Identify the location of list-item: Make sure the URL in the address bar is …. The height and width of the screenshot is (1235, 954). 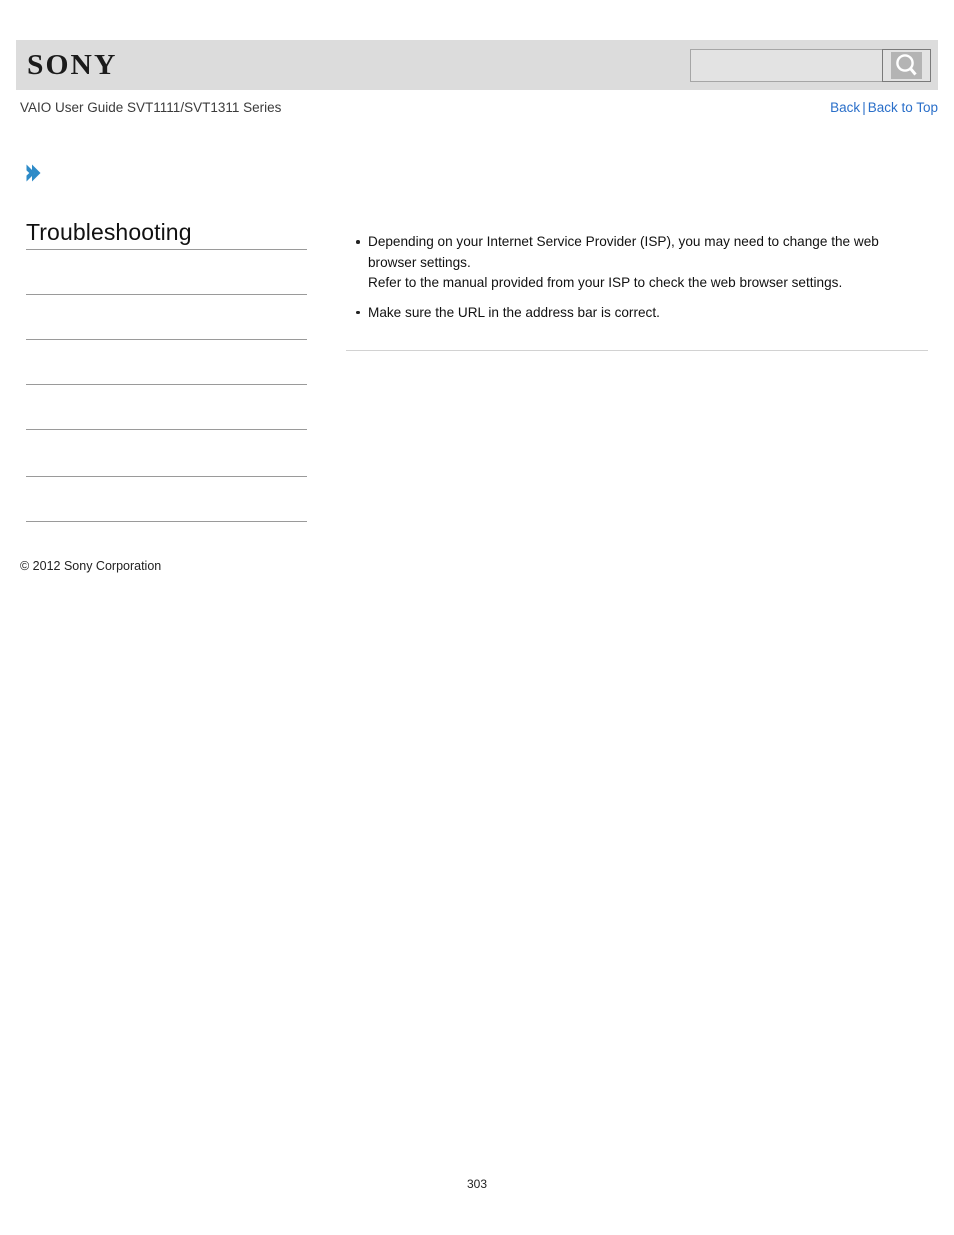
(642, 313).